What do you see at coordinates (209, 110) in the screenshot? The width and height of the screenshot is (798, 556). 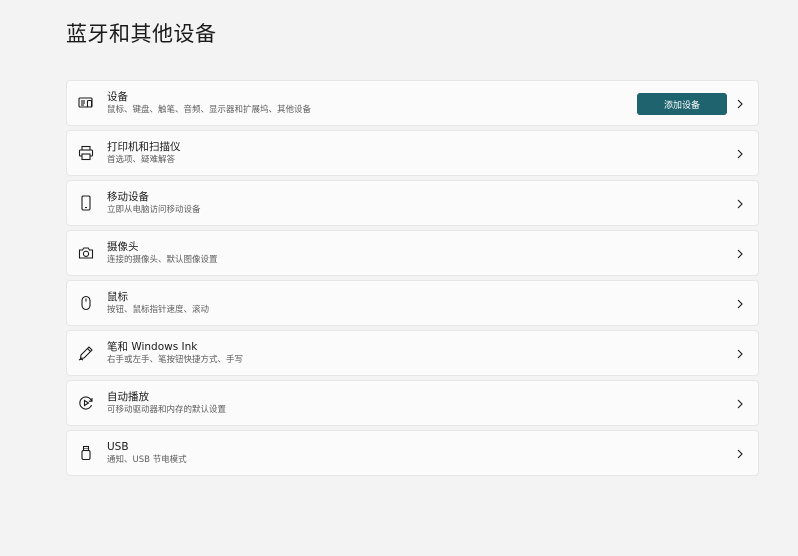 I see `settings-item-subtitle: 鼠标、键盘、触笔、音频、显示器和扩展坞、其他设备` at bounding box center [209, 110].